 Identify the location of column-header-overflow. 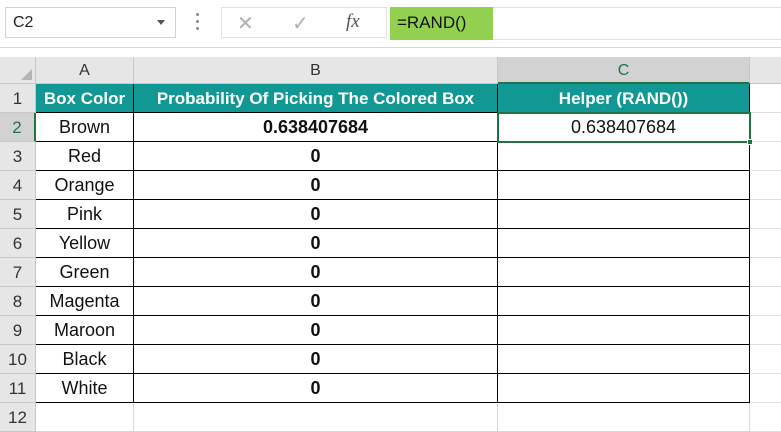
(765, 70).